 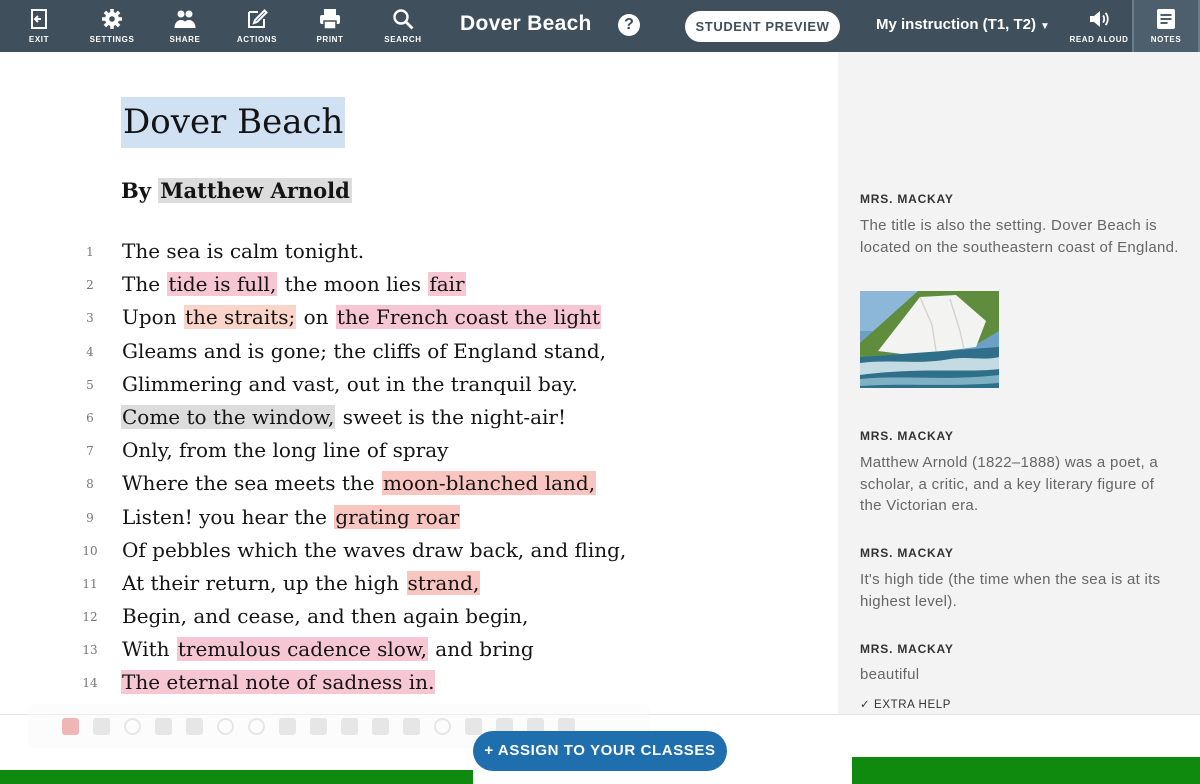 I want to click on exit-button: EXIT, so click(x=39, y=26).